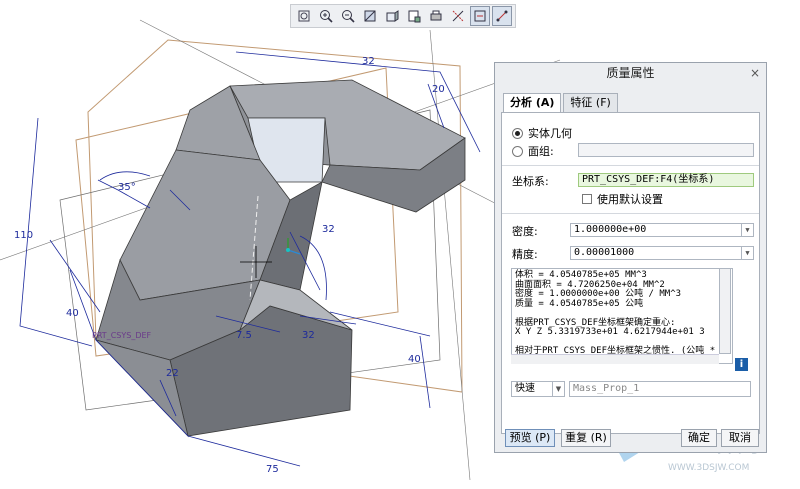  I want to click on radio-quilt: 面组:, so click(533, 151).